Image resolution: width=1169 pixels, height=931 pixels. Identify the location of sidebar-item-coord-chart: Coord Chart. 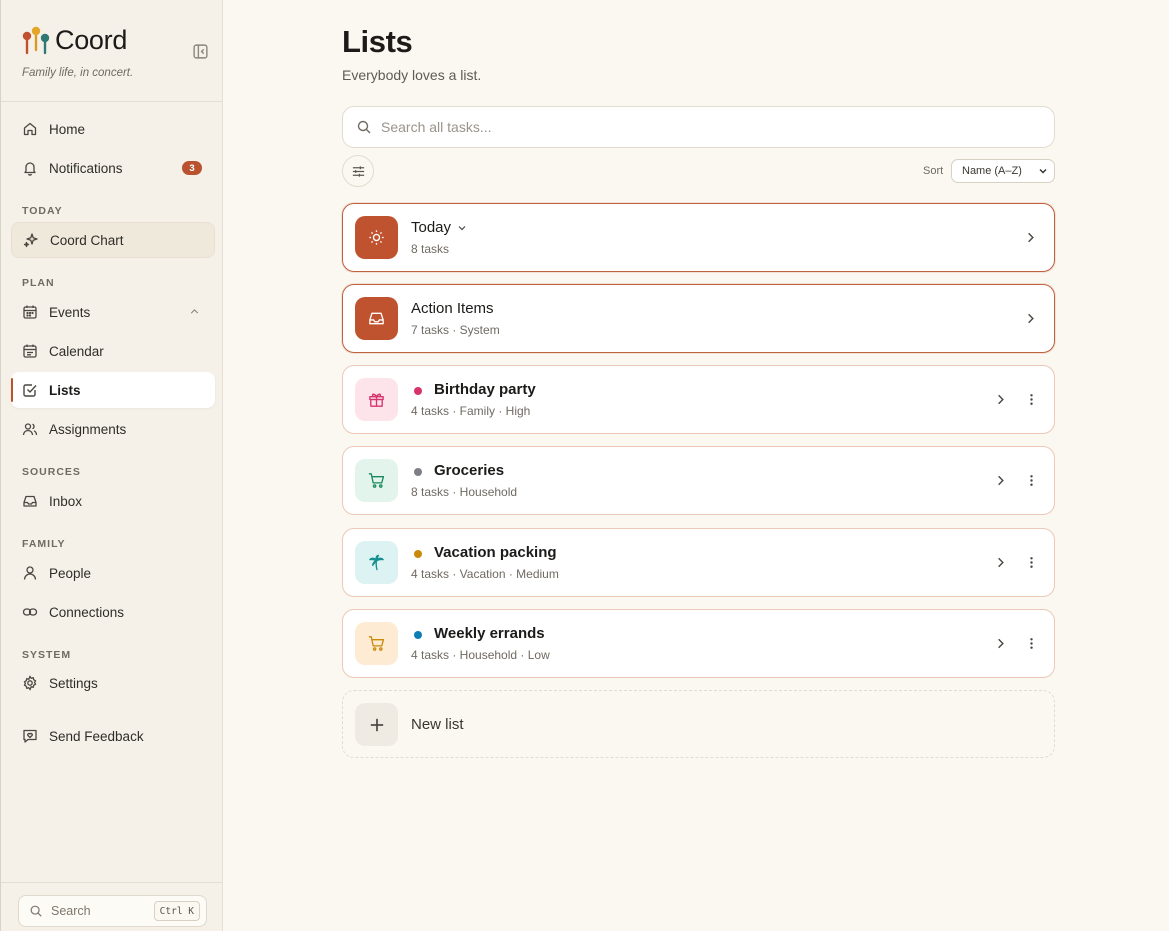
(113, 240).